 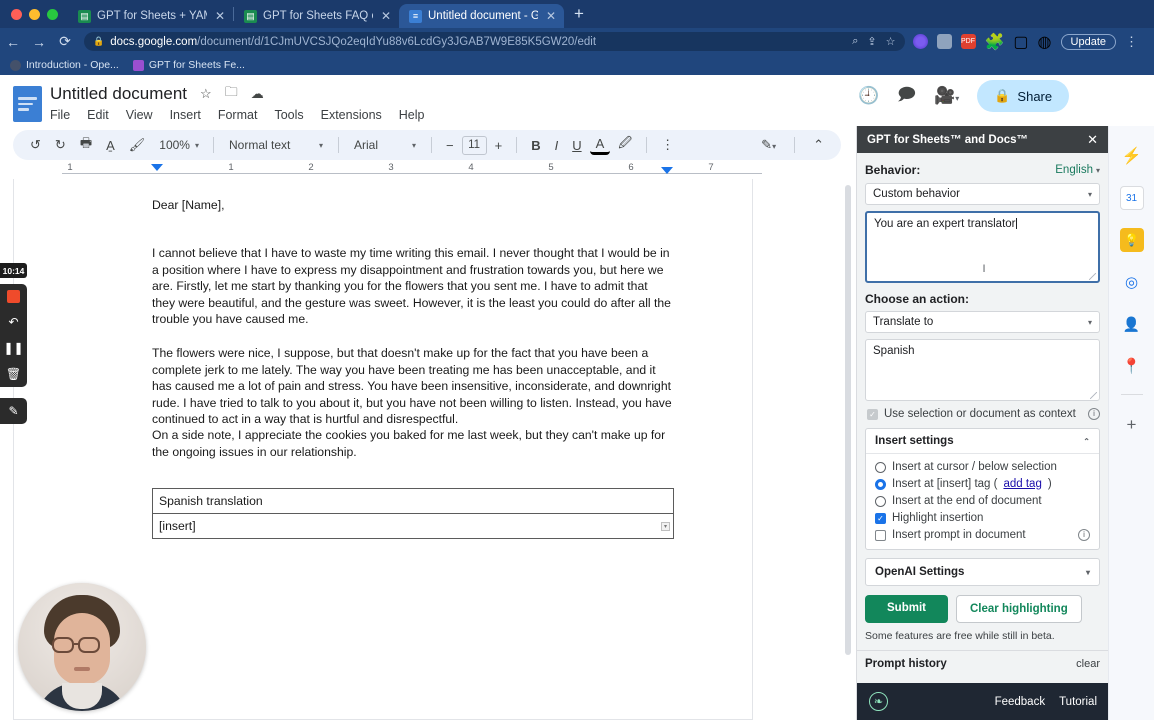 I want to click on radio-button-selected, so click(x=880, y=484).